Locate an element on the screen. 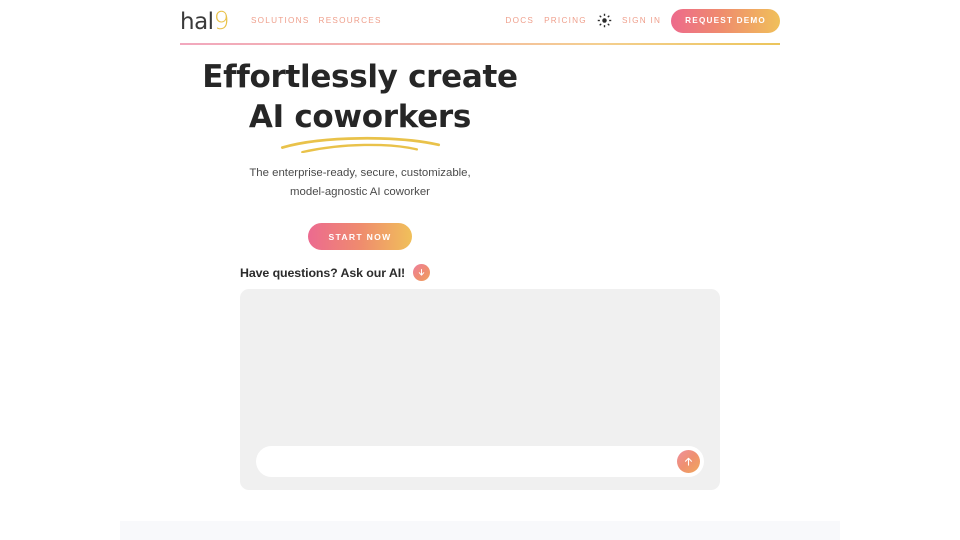 Image resolution: width=960 pixels, height=540 pixels. logo-text: hal is located at coordinates (197, 22).